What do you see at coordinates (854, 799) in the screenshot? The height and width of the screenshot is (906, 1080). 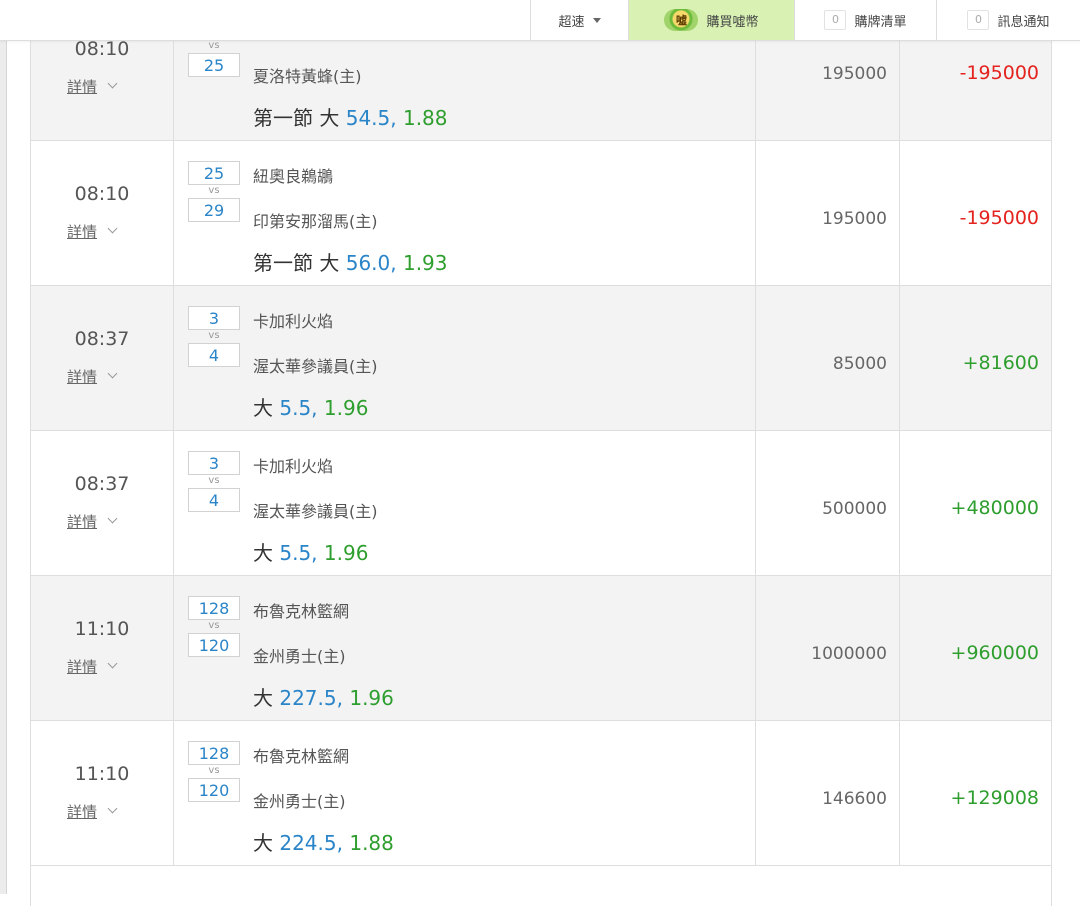 I see `stake-amount: 146600` at bounding box center [854, 799].